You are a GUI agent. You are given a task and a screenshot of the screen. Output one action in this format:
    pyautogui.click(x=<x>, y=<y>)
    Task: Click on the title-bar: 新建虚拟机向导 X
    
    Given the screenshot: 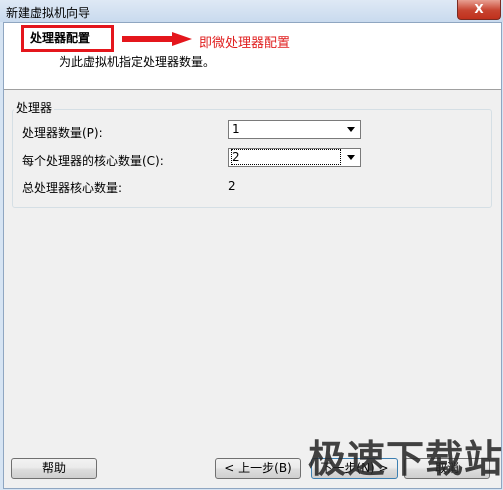 What is the action you would take?
    pyautogui.click(x=251, y=11)
    